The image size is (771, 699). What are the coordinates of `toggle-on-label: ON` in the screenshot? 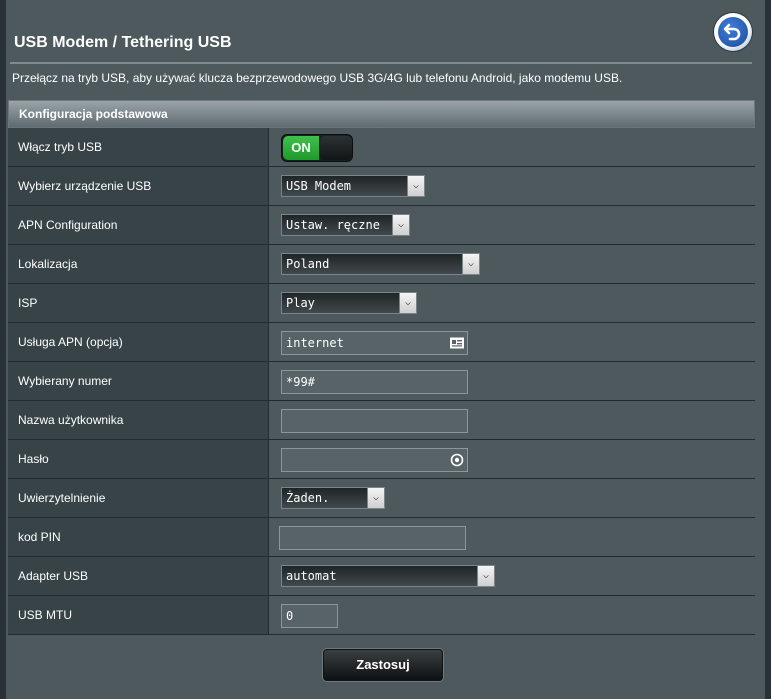 It's located at (301, 148).